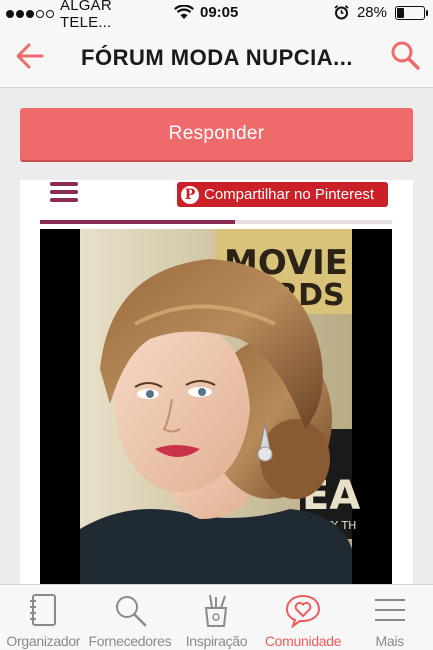 The image size is (433, 650). What do you see at coordinates (389, 641) in the screenshot?
I see `tab-label: Mais` at bounding box center [389, 641].